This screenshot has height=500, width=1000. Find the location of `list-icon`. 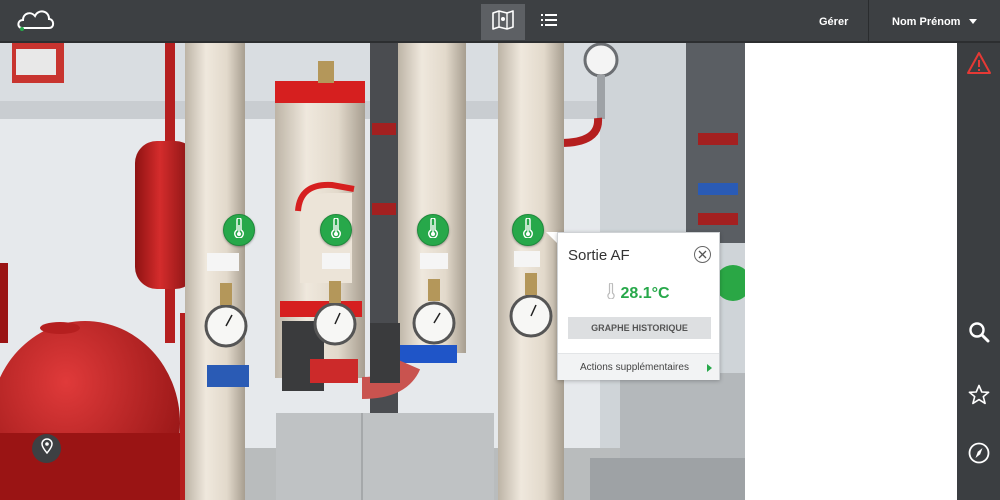

list-icon is located at coordinates (549, 22).